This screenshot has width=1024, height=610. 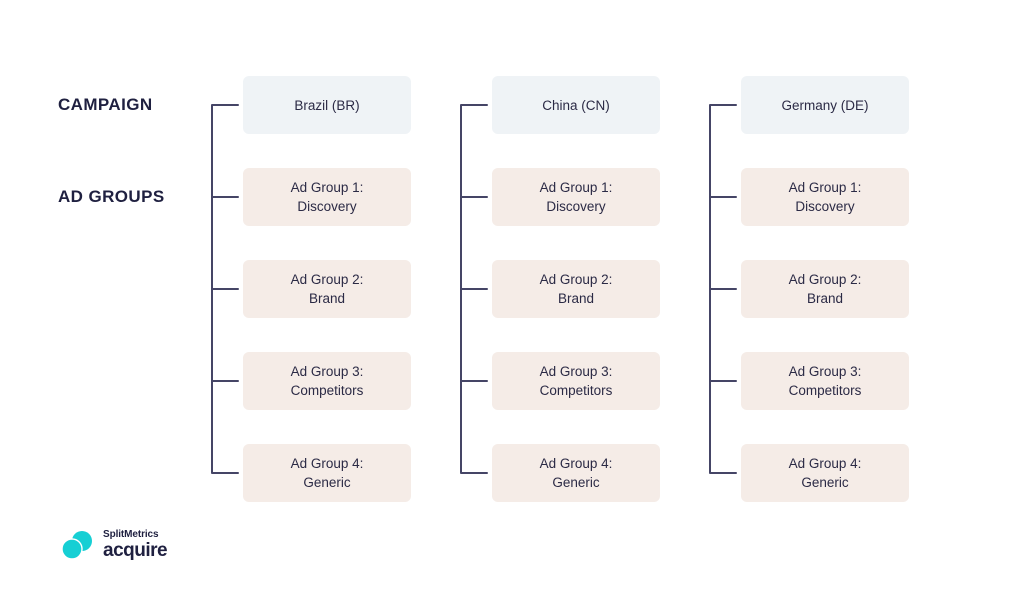 I want to click on campaign-node: China (CN), so click(x=576, y=105).